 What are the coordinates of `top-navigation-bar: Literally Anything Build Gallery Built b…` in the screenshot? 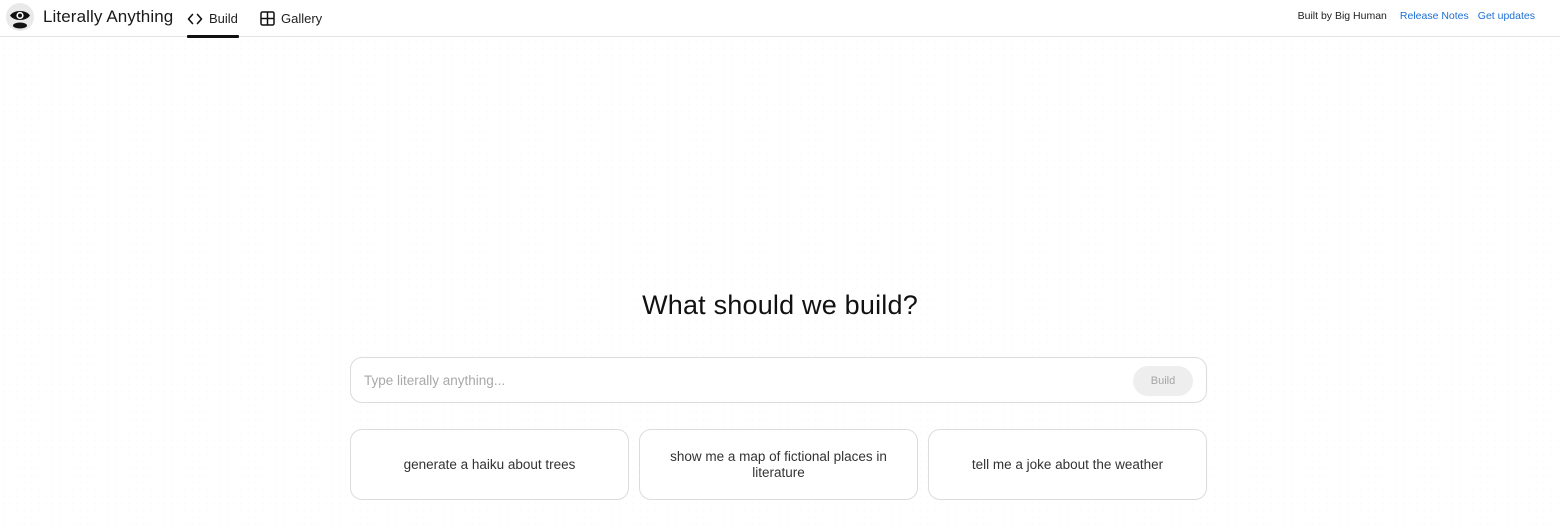 It's located at (780, 19).